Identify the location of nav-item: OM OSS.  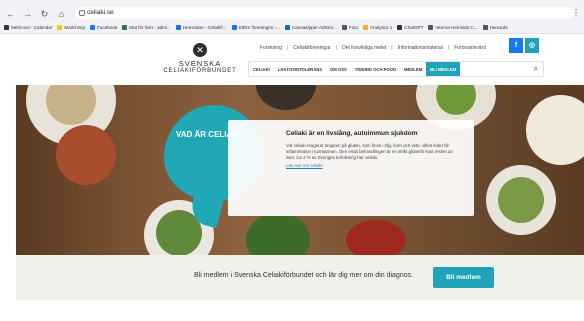
(338, 69).